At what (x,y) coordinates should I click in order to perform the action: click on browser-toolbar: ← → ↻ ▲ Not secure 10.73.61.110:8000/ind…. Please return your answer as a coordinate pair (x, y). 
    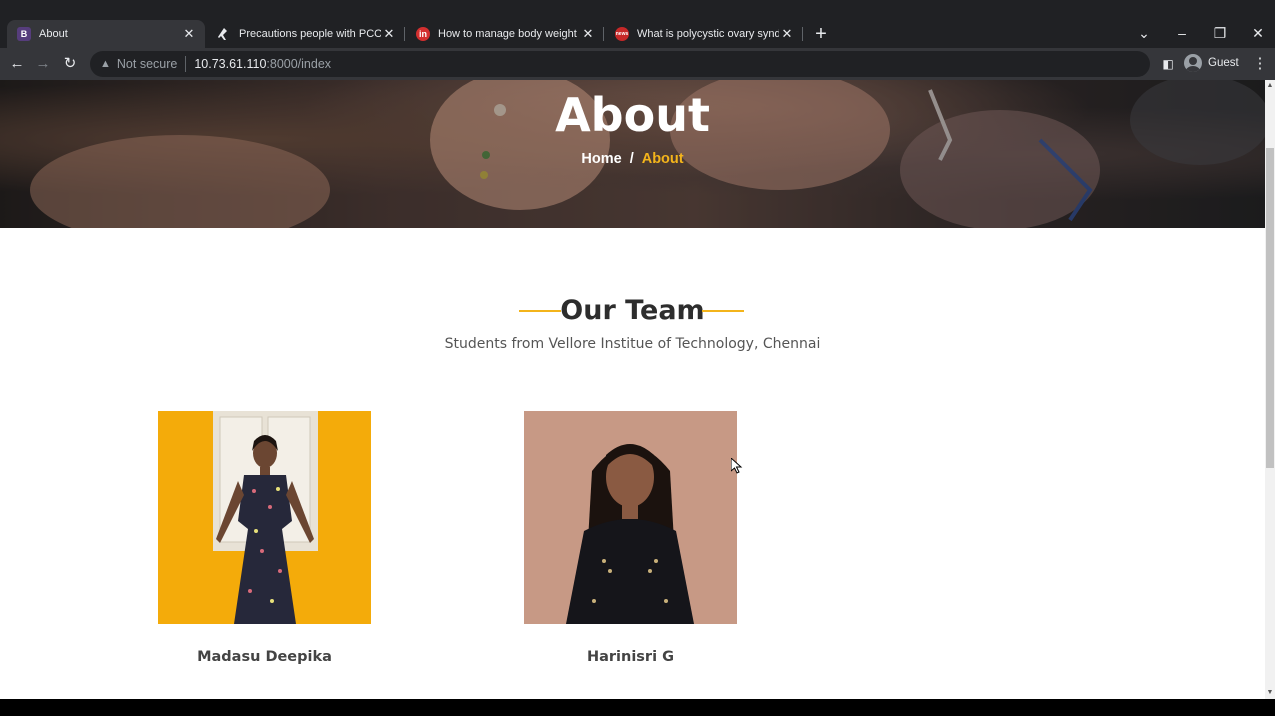
    Looking at the image, I should click on (637, 64).